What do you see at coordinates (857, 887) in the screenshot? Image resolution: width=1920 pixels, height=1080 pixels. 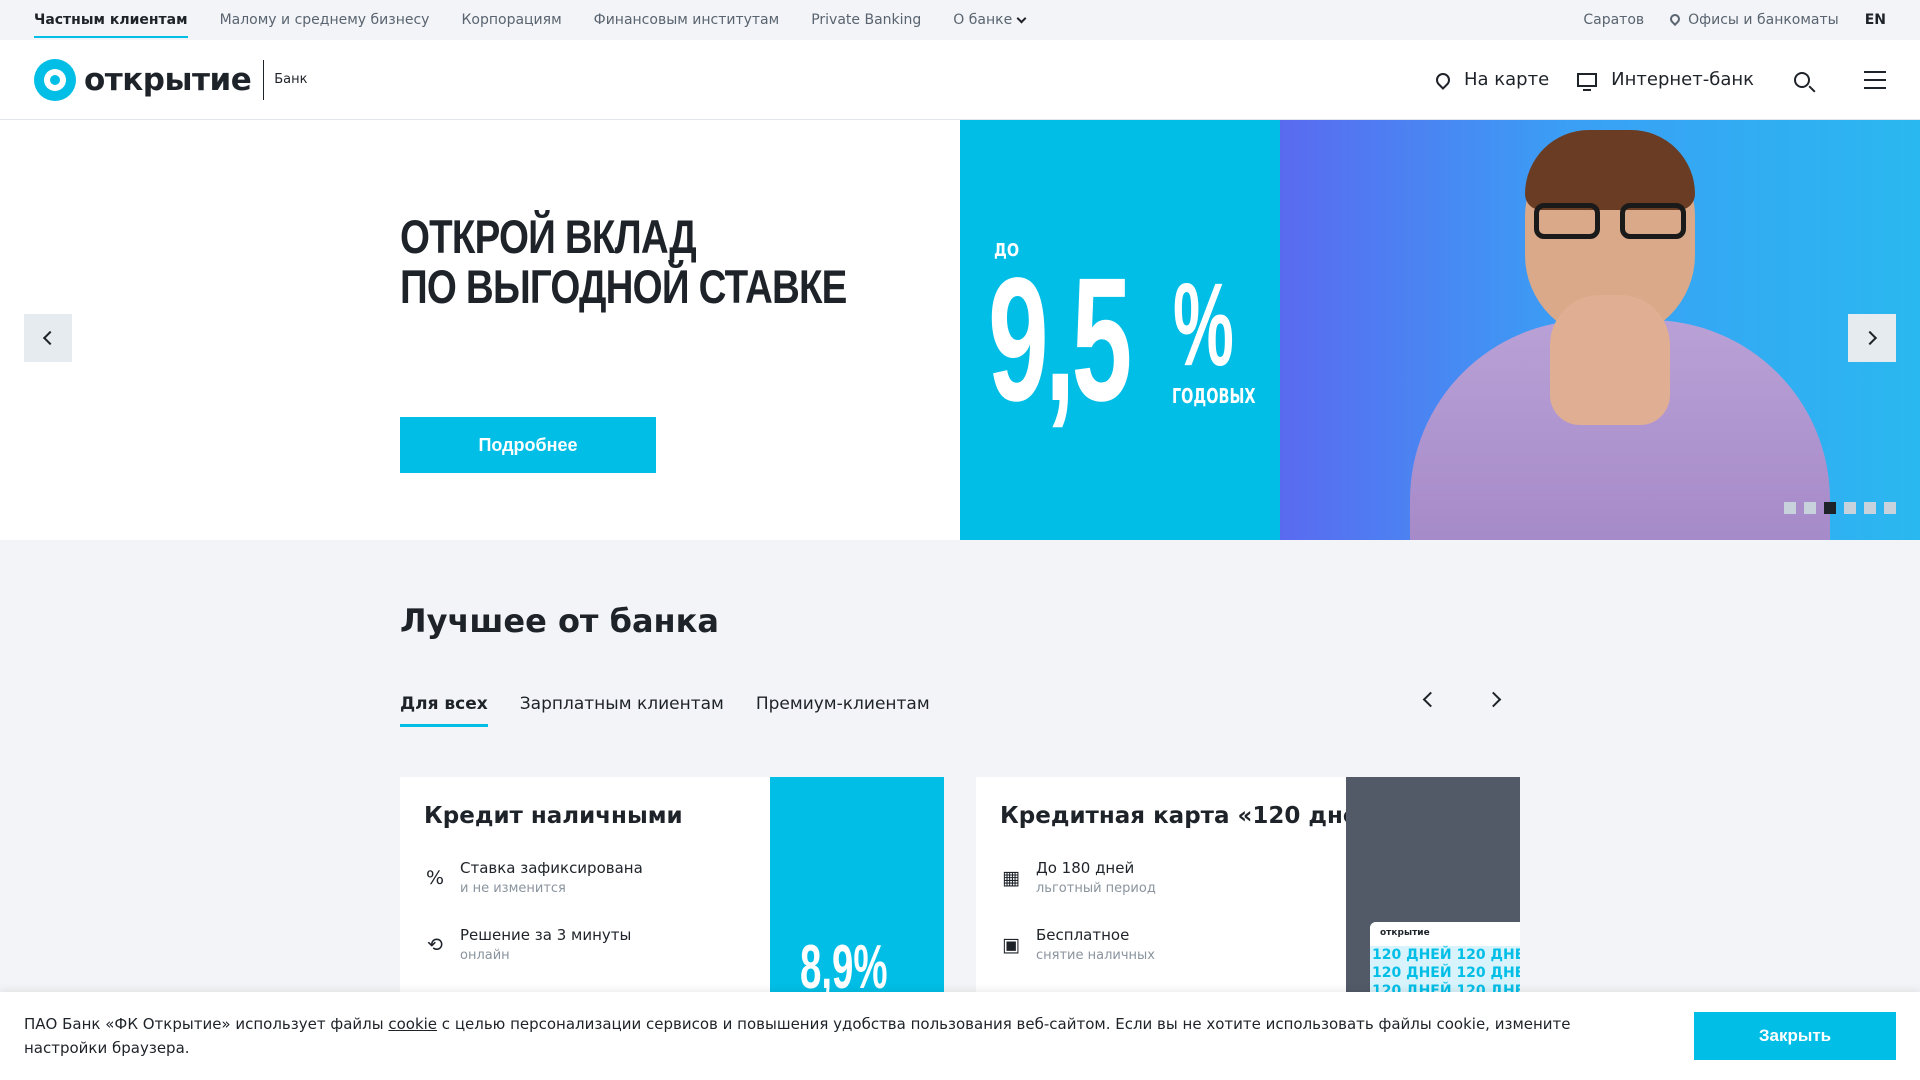 I see `card-rate-panel: 8,9%` at bounding box center [857, 887].